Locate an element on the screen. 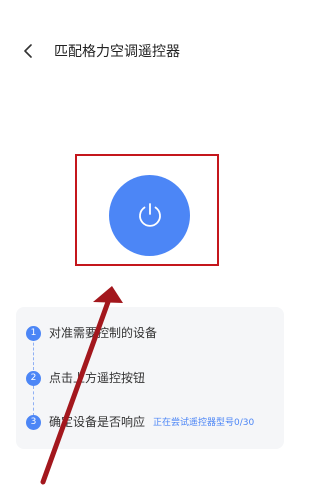 Image resolution: width=320 pixels, height=500 pixels. chevron-left-icon is located at coordinates (28, 52).